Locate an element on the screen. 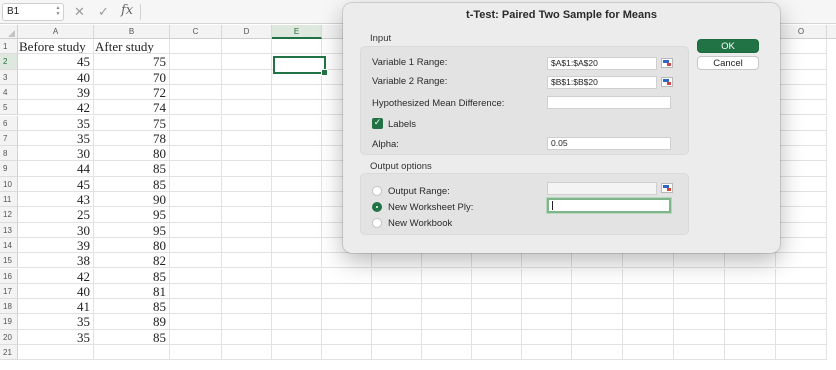 This screenshot has width=836, height=370. row-header-8: 8 is located at coordinates (9, 154).